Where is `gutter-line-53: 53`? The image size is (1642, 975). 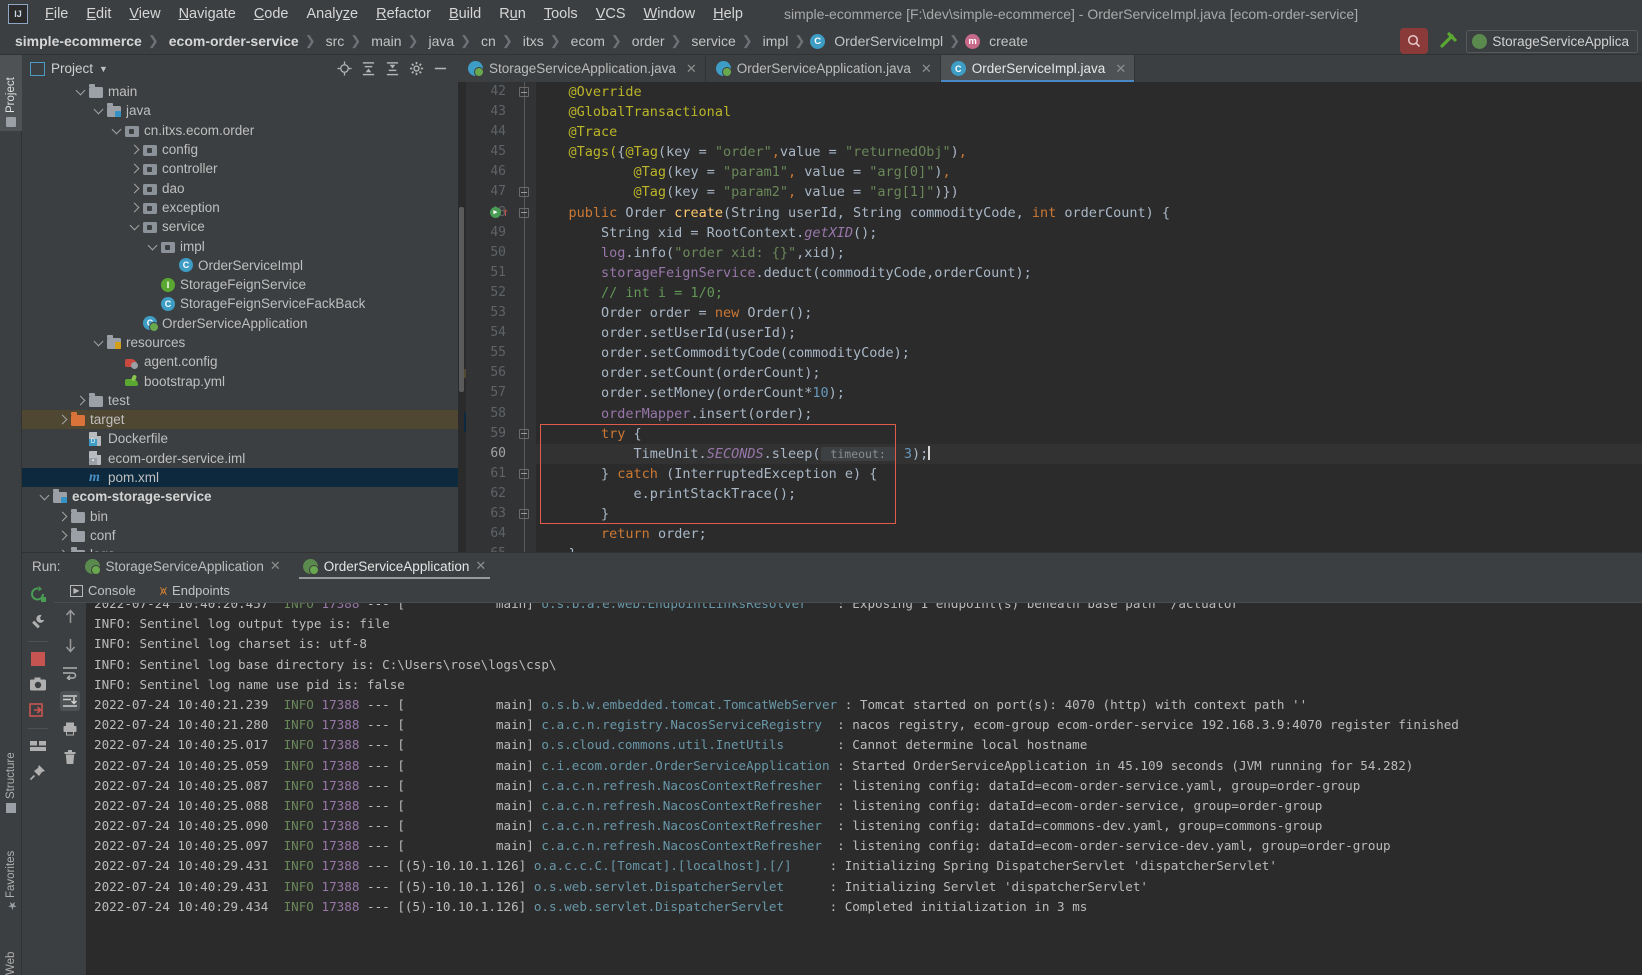
gutter-line-53: 53 is located at coordinates (501, 313).